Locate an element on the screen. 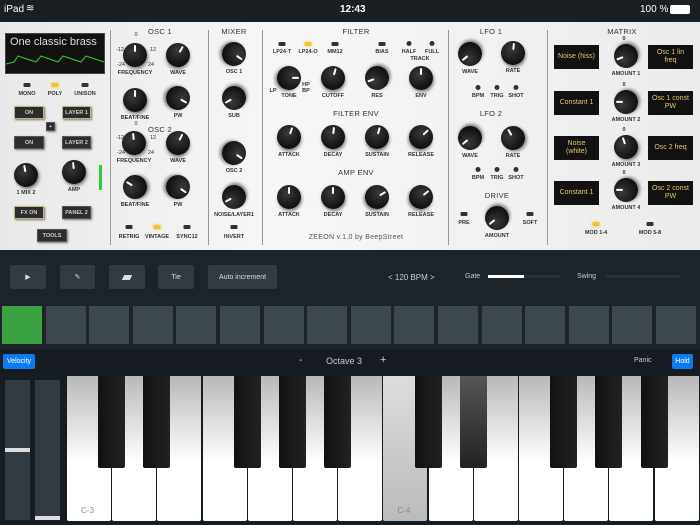  knob-mix is located at coordinates (26, 175).